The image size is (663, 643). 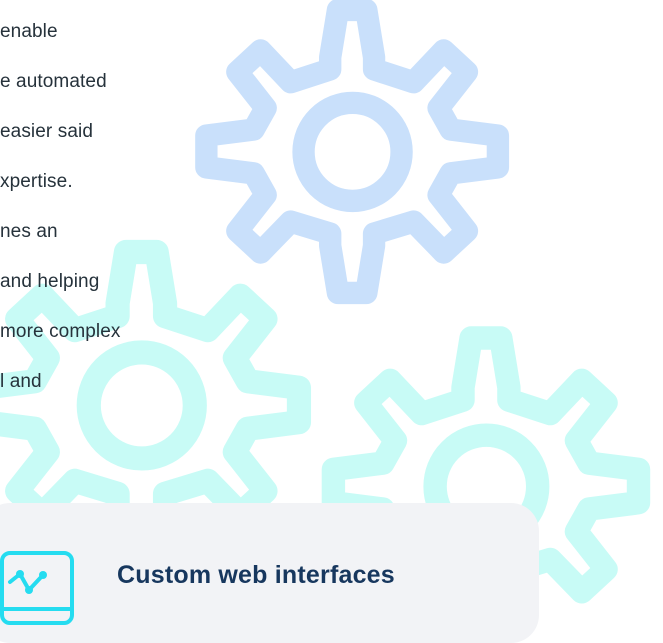 What do you see at coordinates (50, 281) in the screenshot?
I see `article-line-6: and helping` at bounding box center [50, 281].